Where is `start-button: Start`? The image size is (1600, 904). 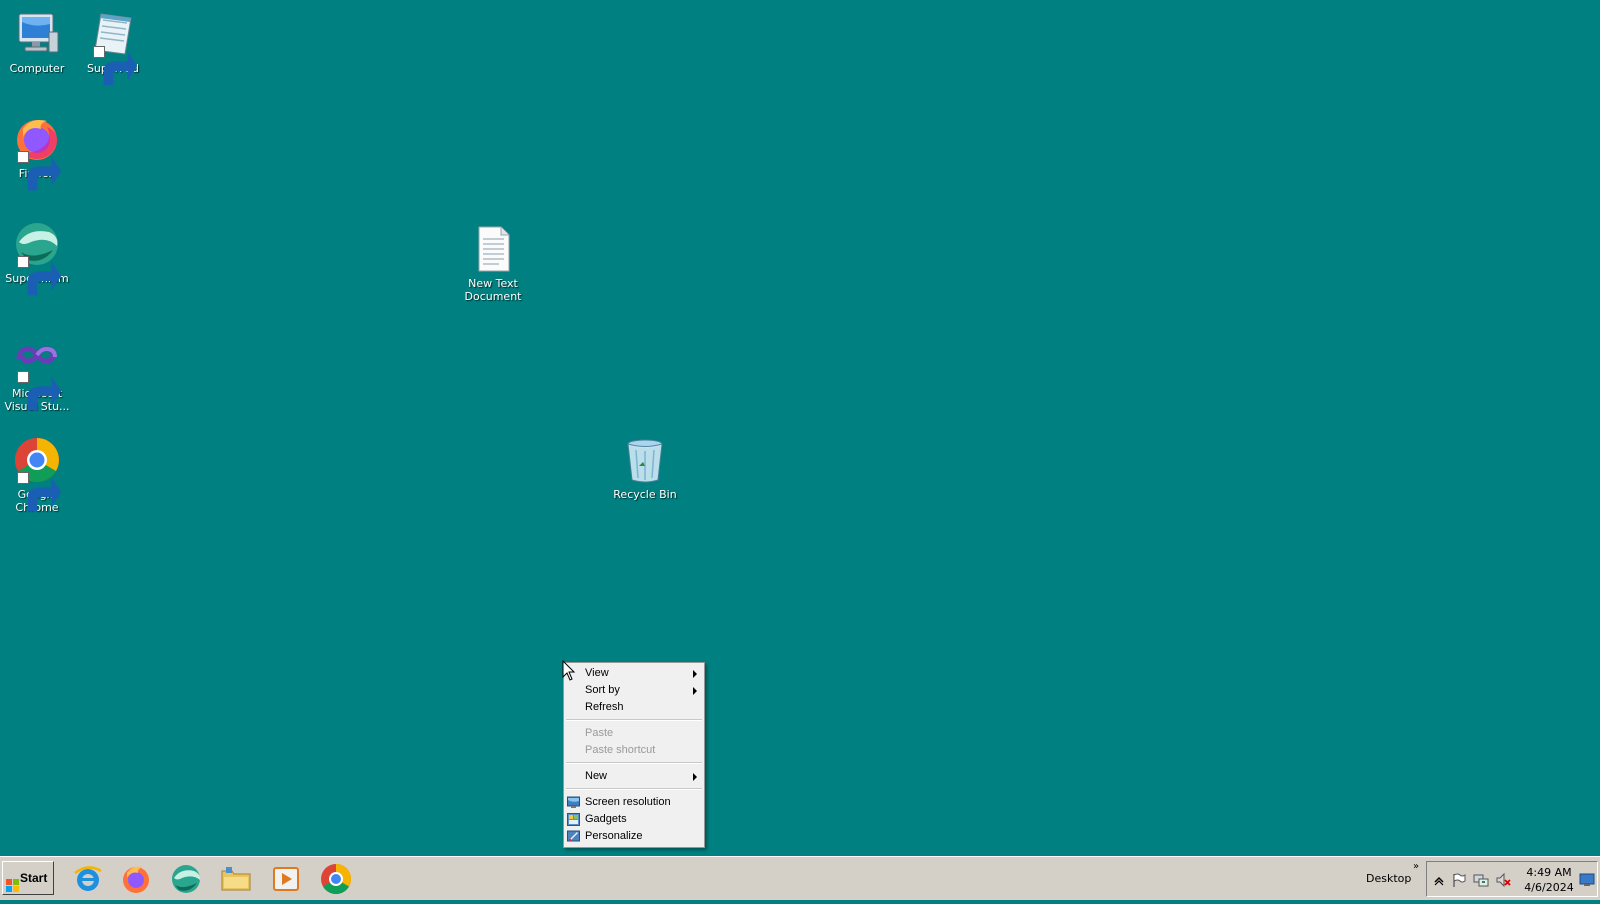
start-button: Start is located at coordinates (28, 878).